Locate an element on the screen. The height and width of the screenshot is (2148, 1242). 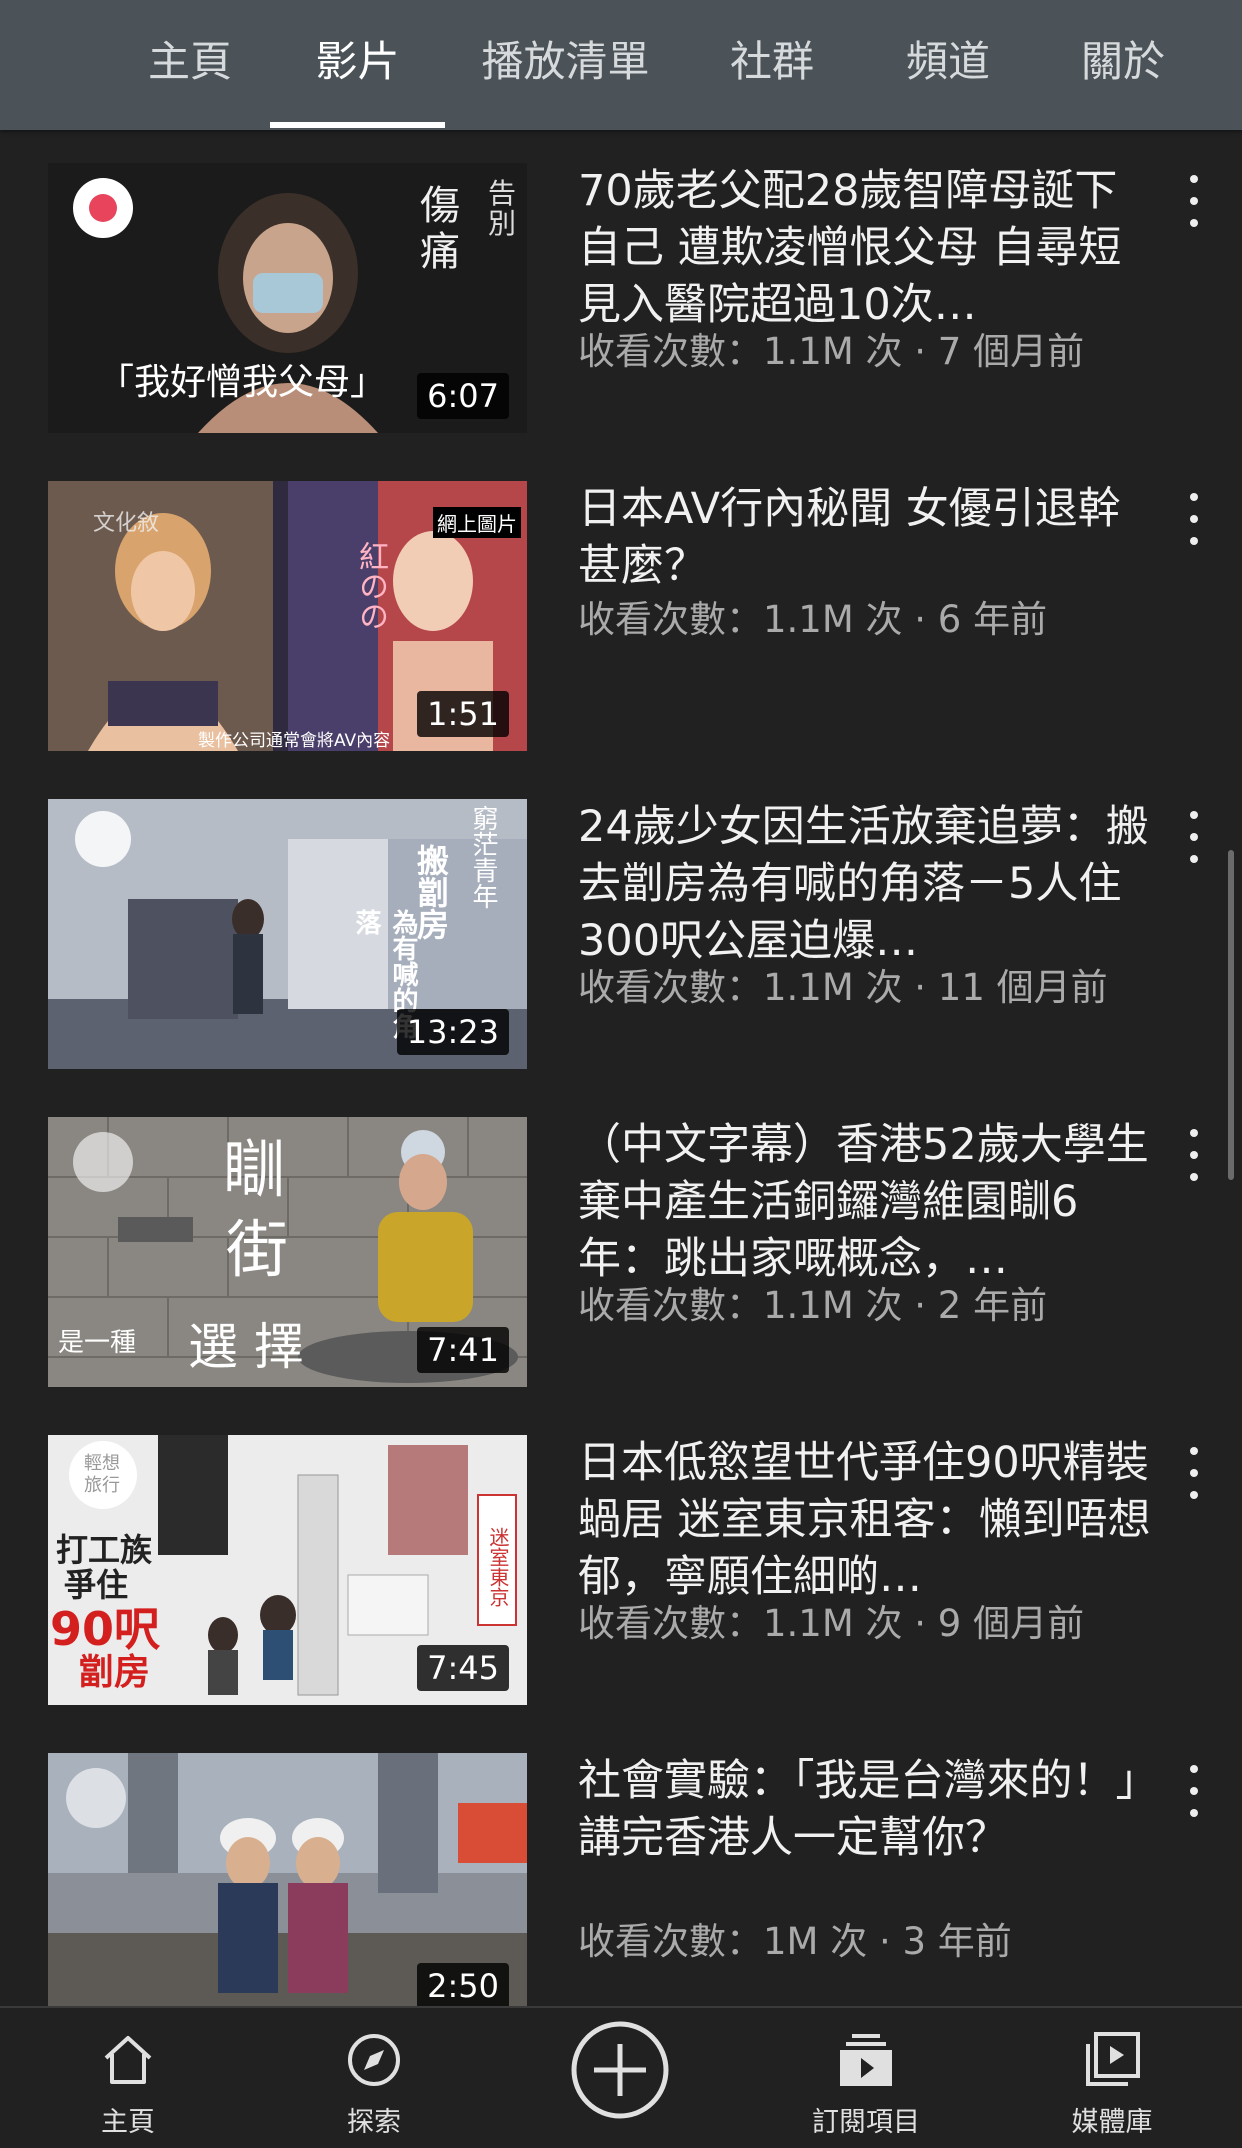
thumbnail-caption: 網上圖片 is located at coordinates (477, 522).